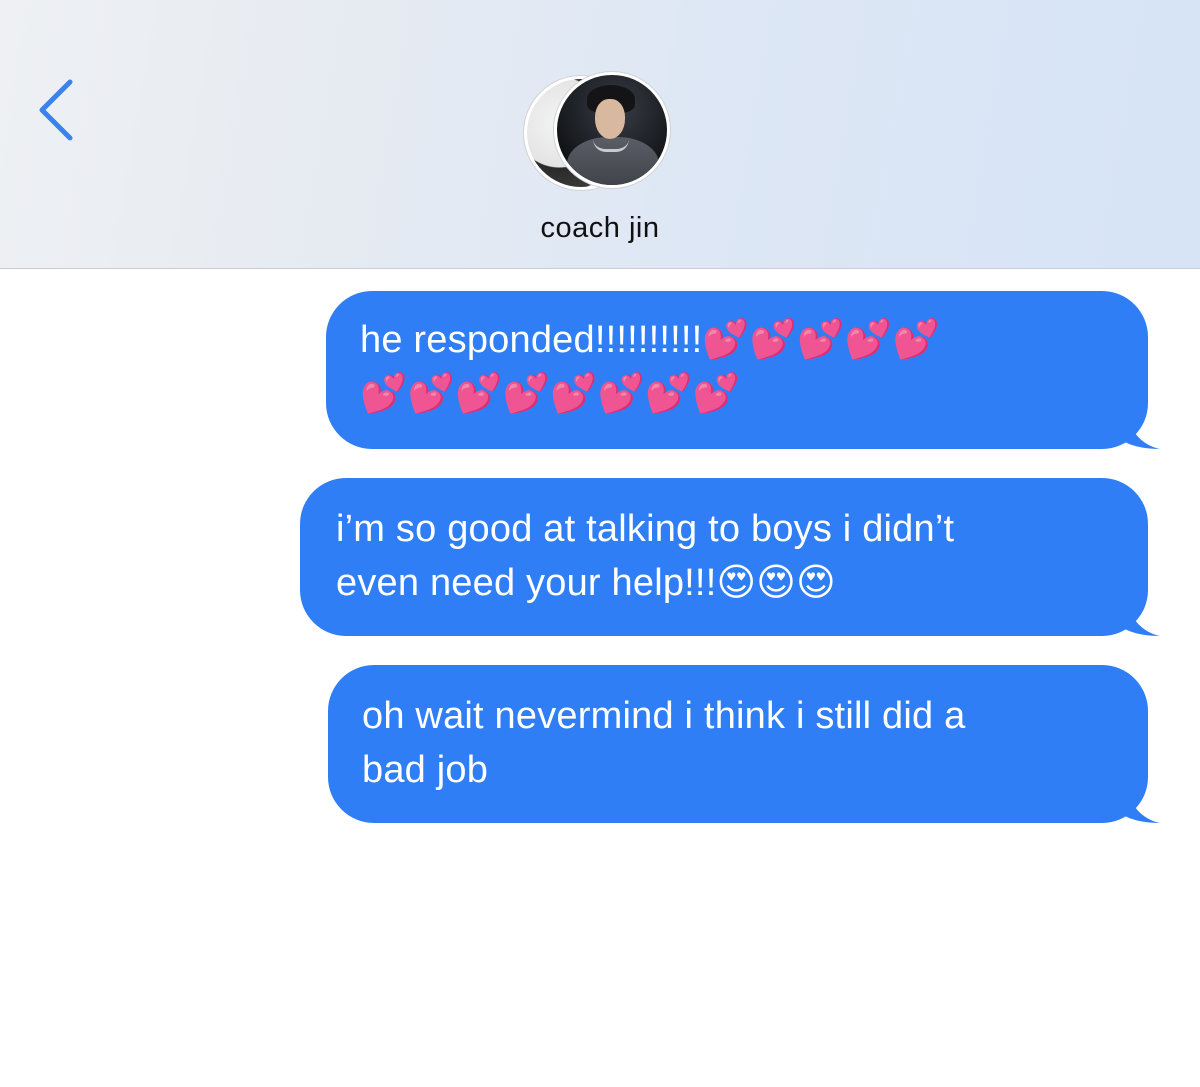  I want to click on back-button, so click(56, 110).